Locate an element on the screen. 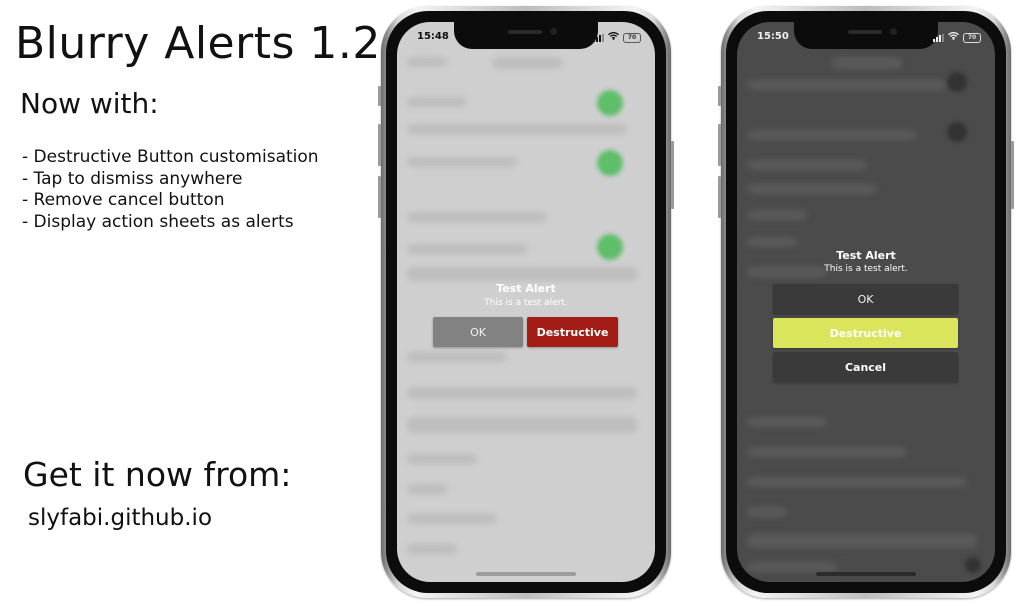 The height and width of the screenshot is (615, 1024). feature-item: - Display action sheets as alerts is located at coordinates (158, 221).